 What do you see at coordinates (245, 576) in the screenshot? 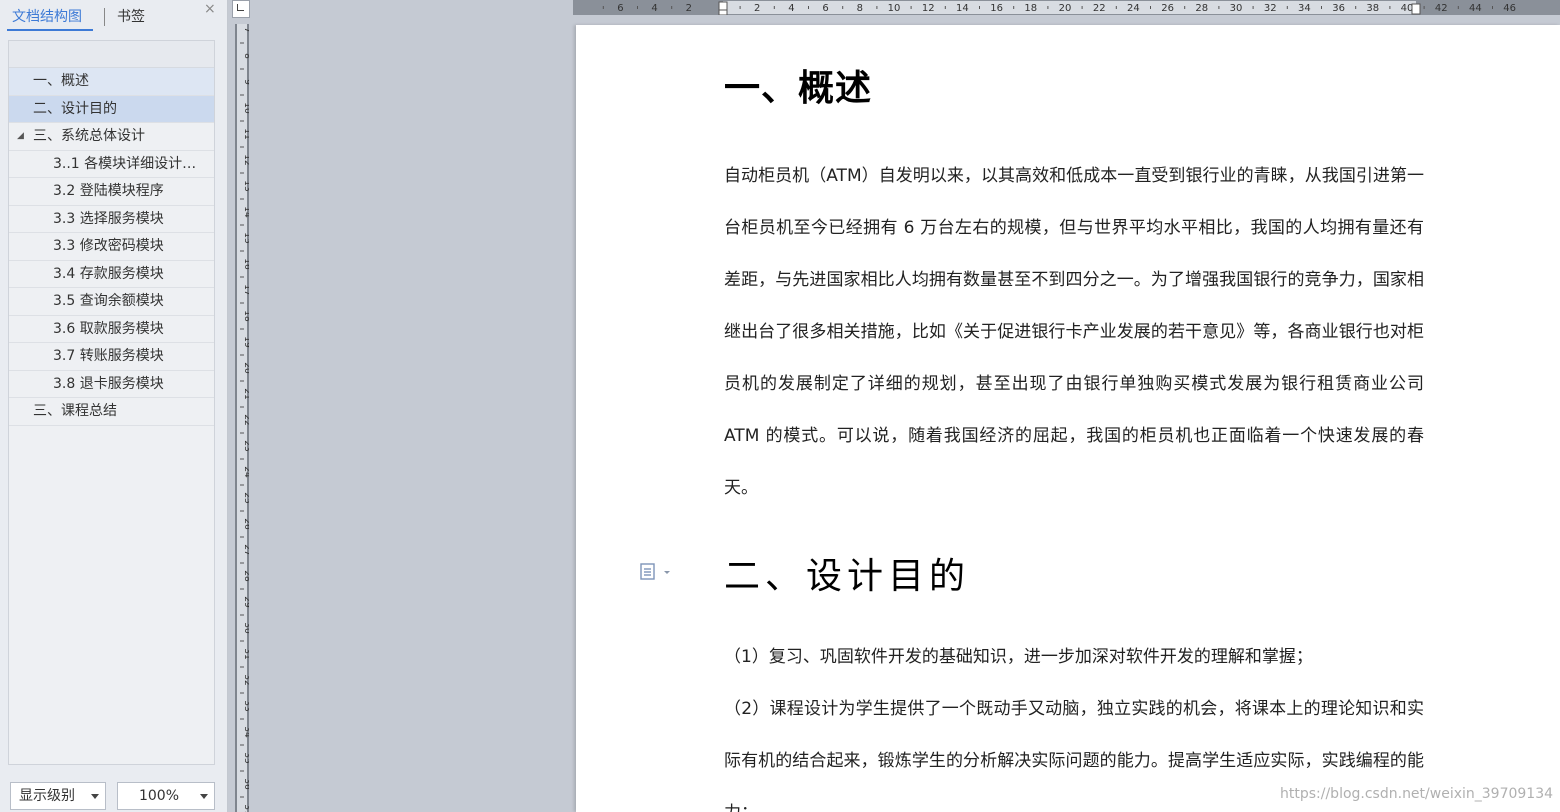
I see `vruler-label: 28` at bounding box center [245, 576].